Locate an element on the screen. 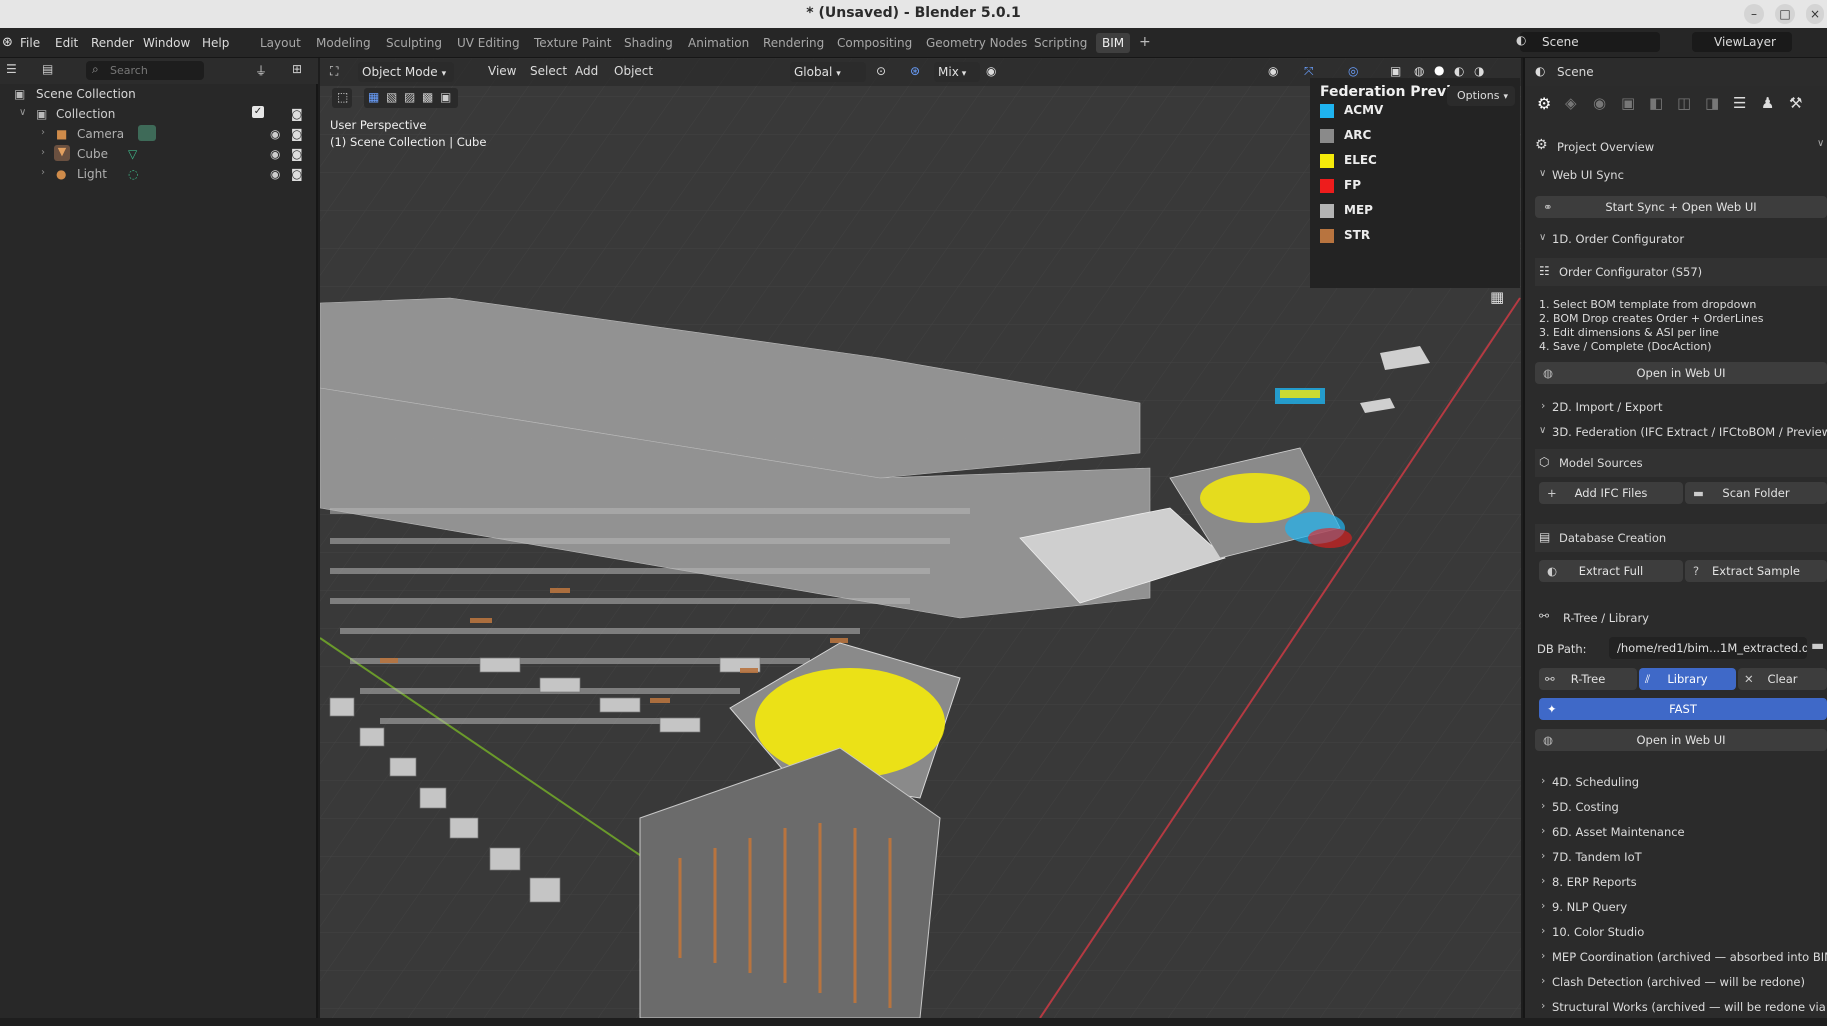  menu-edit: Edit is located at coordinates (66, 43).